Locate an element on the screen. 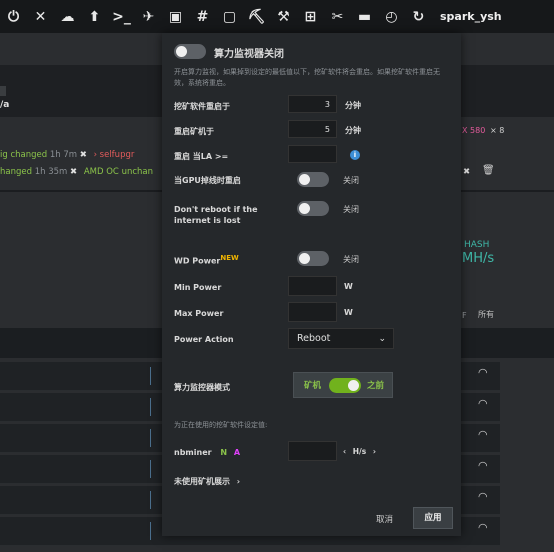 This screenshot has width=554, height=552. unused-miners-toggle: 未使用矿机展示 › is located at coordinates (207, 481).